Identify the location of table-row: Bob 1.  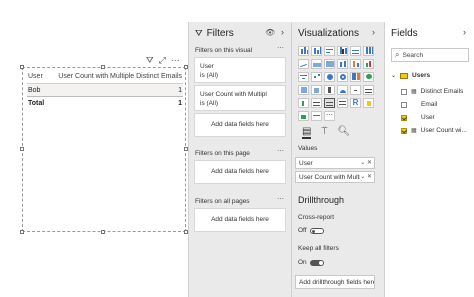
(105, 90).